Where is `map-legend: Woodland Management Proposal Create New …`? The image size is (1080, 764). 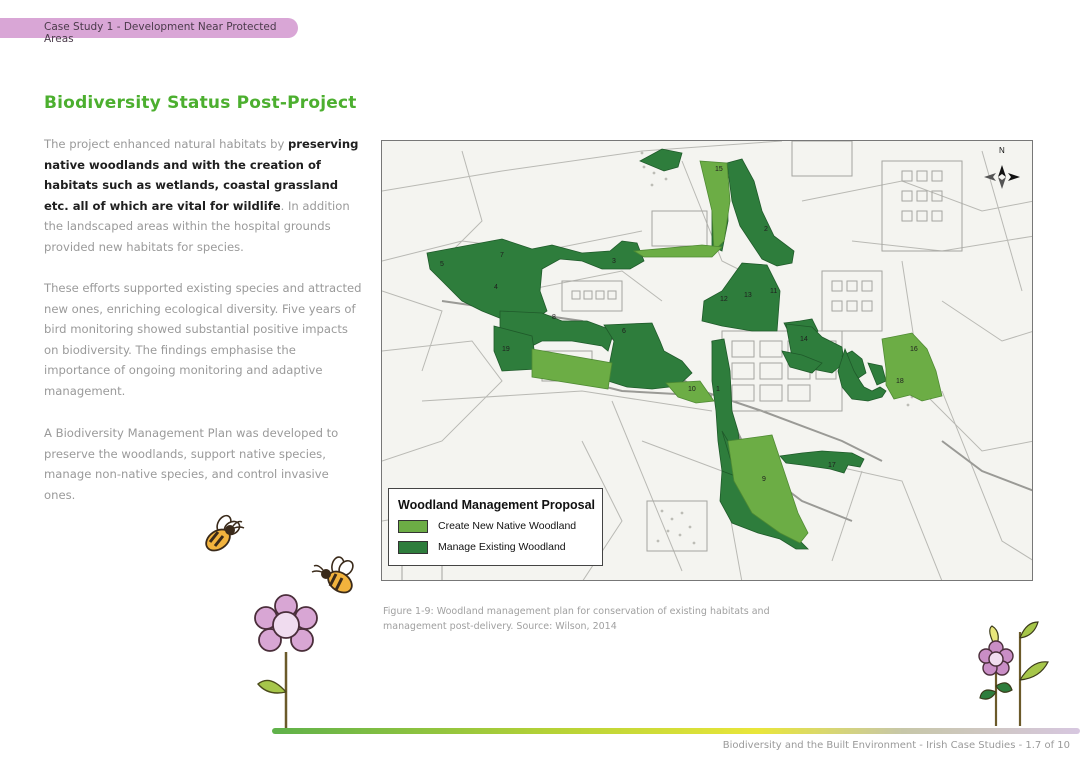
map-legend: Woodland Management Proposal Create New … is located at coordinates (495, 527).